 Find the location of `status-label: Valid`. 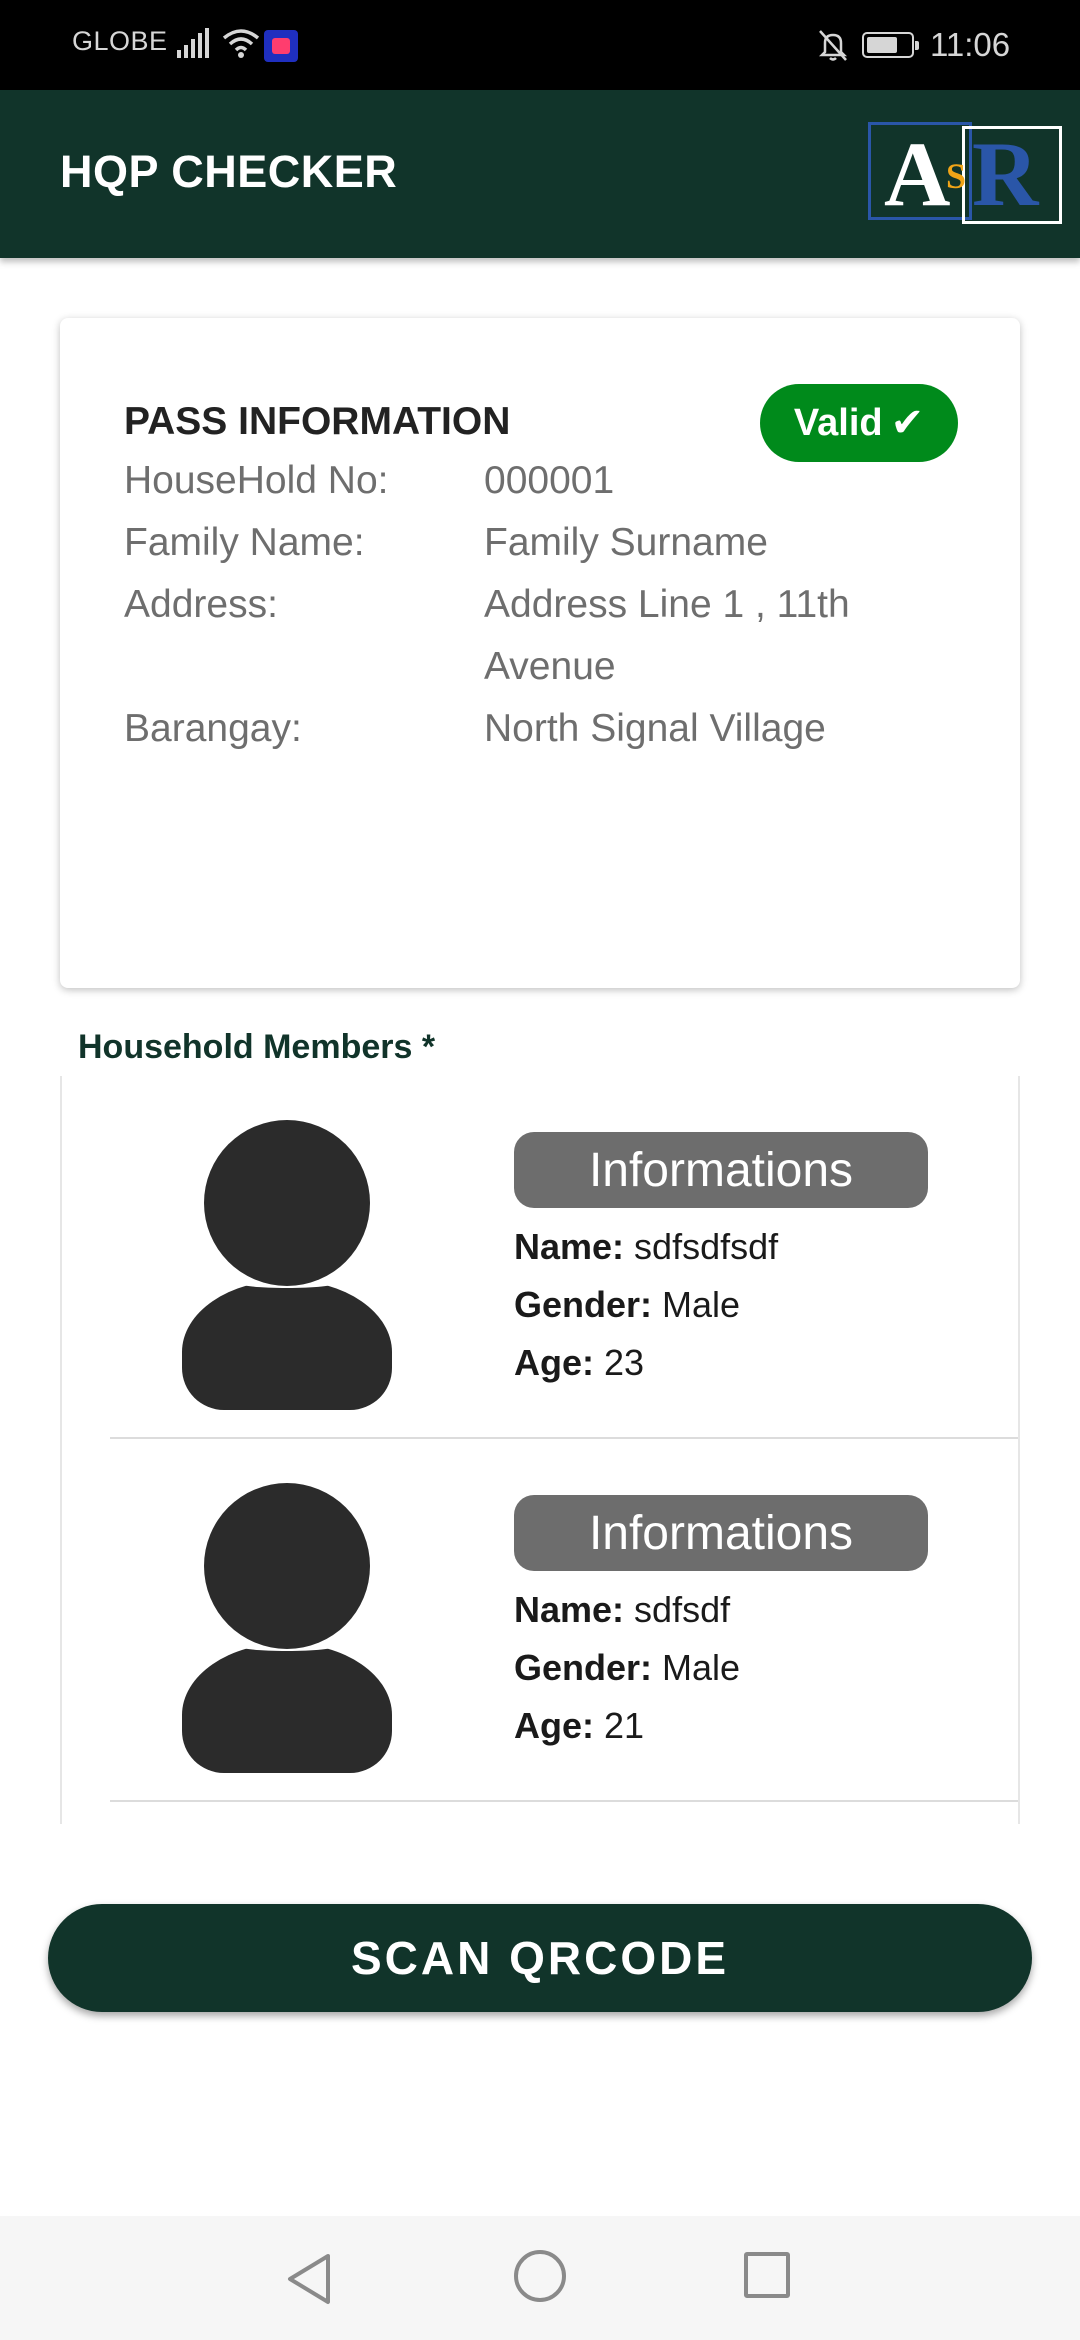

status-label: Valid is located at coordinates (838, 422).